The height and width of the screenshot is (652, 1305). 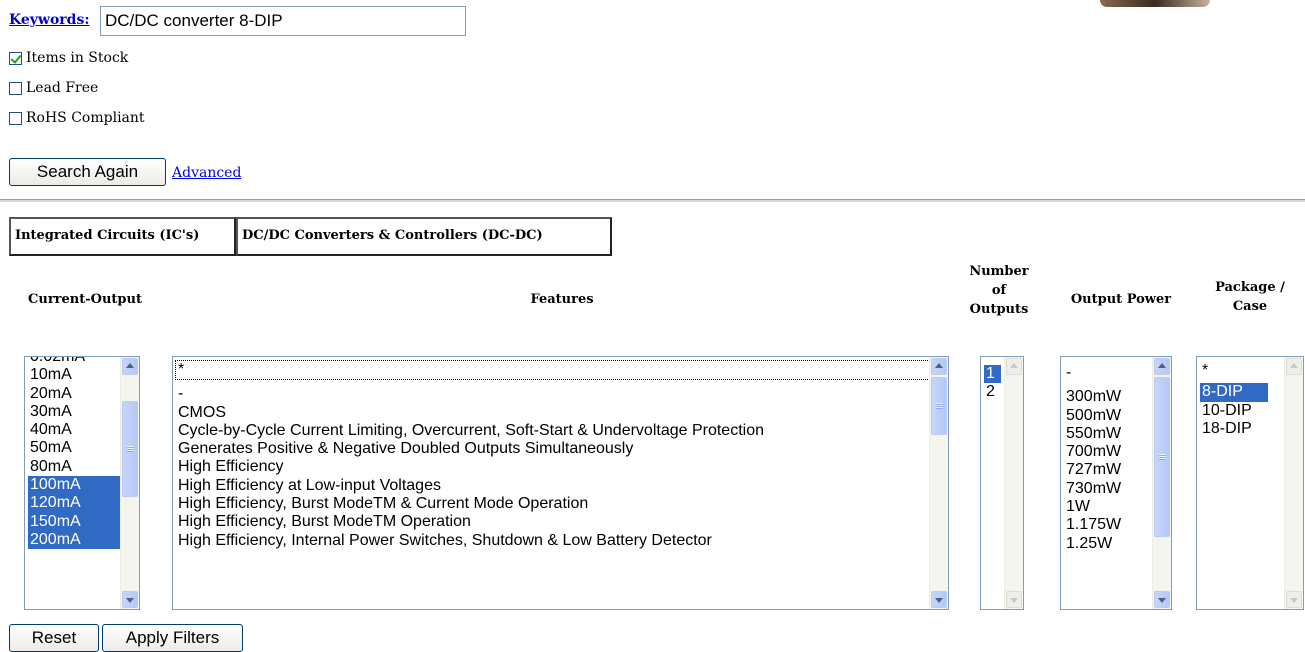 I want to click on list-item: 1W, so click(x=1108, y=507).